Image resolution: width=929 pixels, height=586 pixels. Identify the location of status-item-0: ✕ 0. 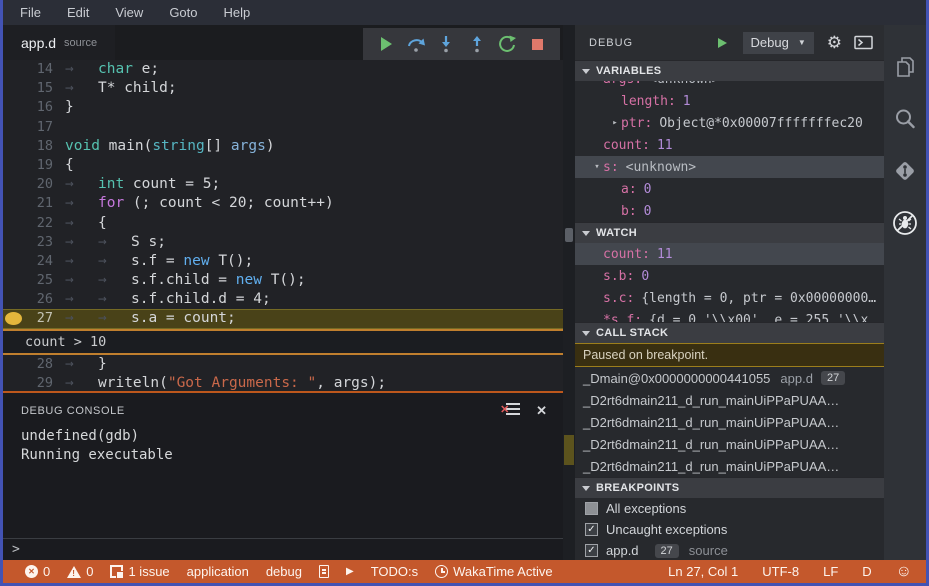
(37, 571).